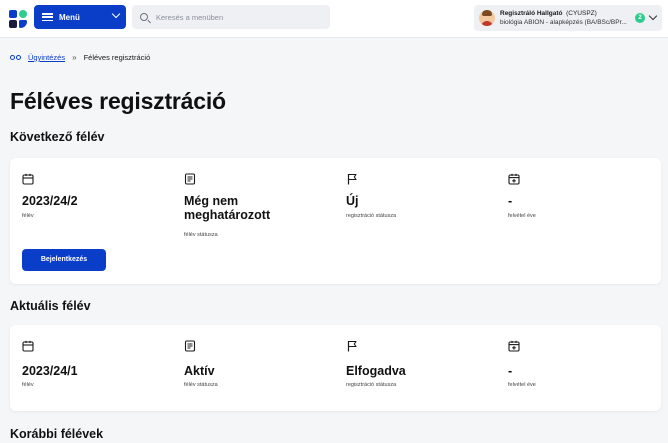 The height and width of the screenshot is (443, 668). Describe the element at coordinates (640, 18) in the screenshot. I see `notification-badge: 2` at that location.